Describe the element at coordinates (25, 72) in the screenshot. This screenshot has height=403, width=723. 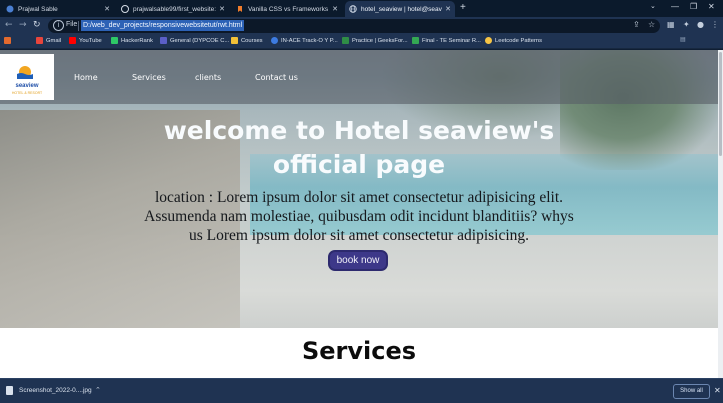
I see `sun-logo-icon` at that location.